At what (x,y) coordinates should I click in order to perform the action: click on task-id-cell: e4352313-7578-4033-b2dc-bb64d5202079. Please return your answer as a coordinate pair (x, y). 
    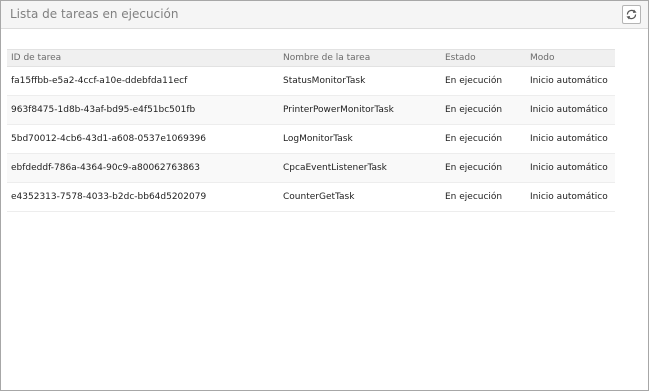
    Looking at the image, I should click on (109, 197).